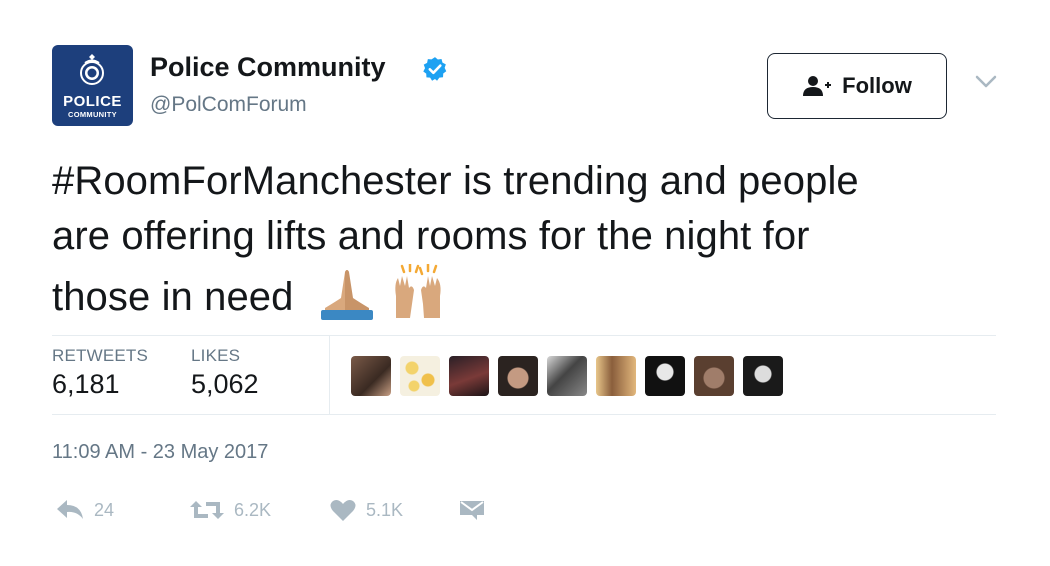  What do you see at coordinates (532, 294) in the screenshot?
I see `tweet-text-line-with-emoji: those in need` at bounding box center [532, 294].